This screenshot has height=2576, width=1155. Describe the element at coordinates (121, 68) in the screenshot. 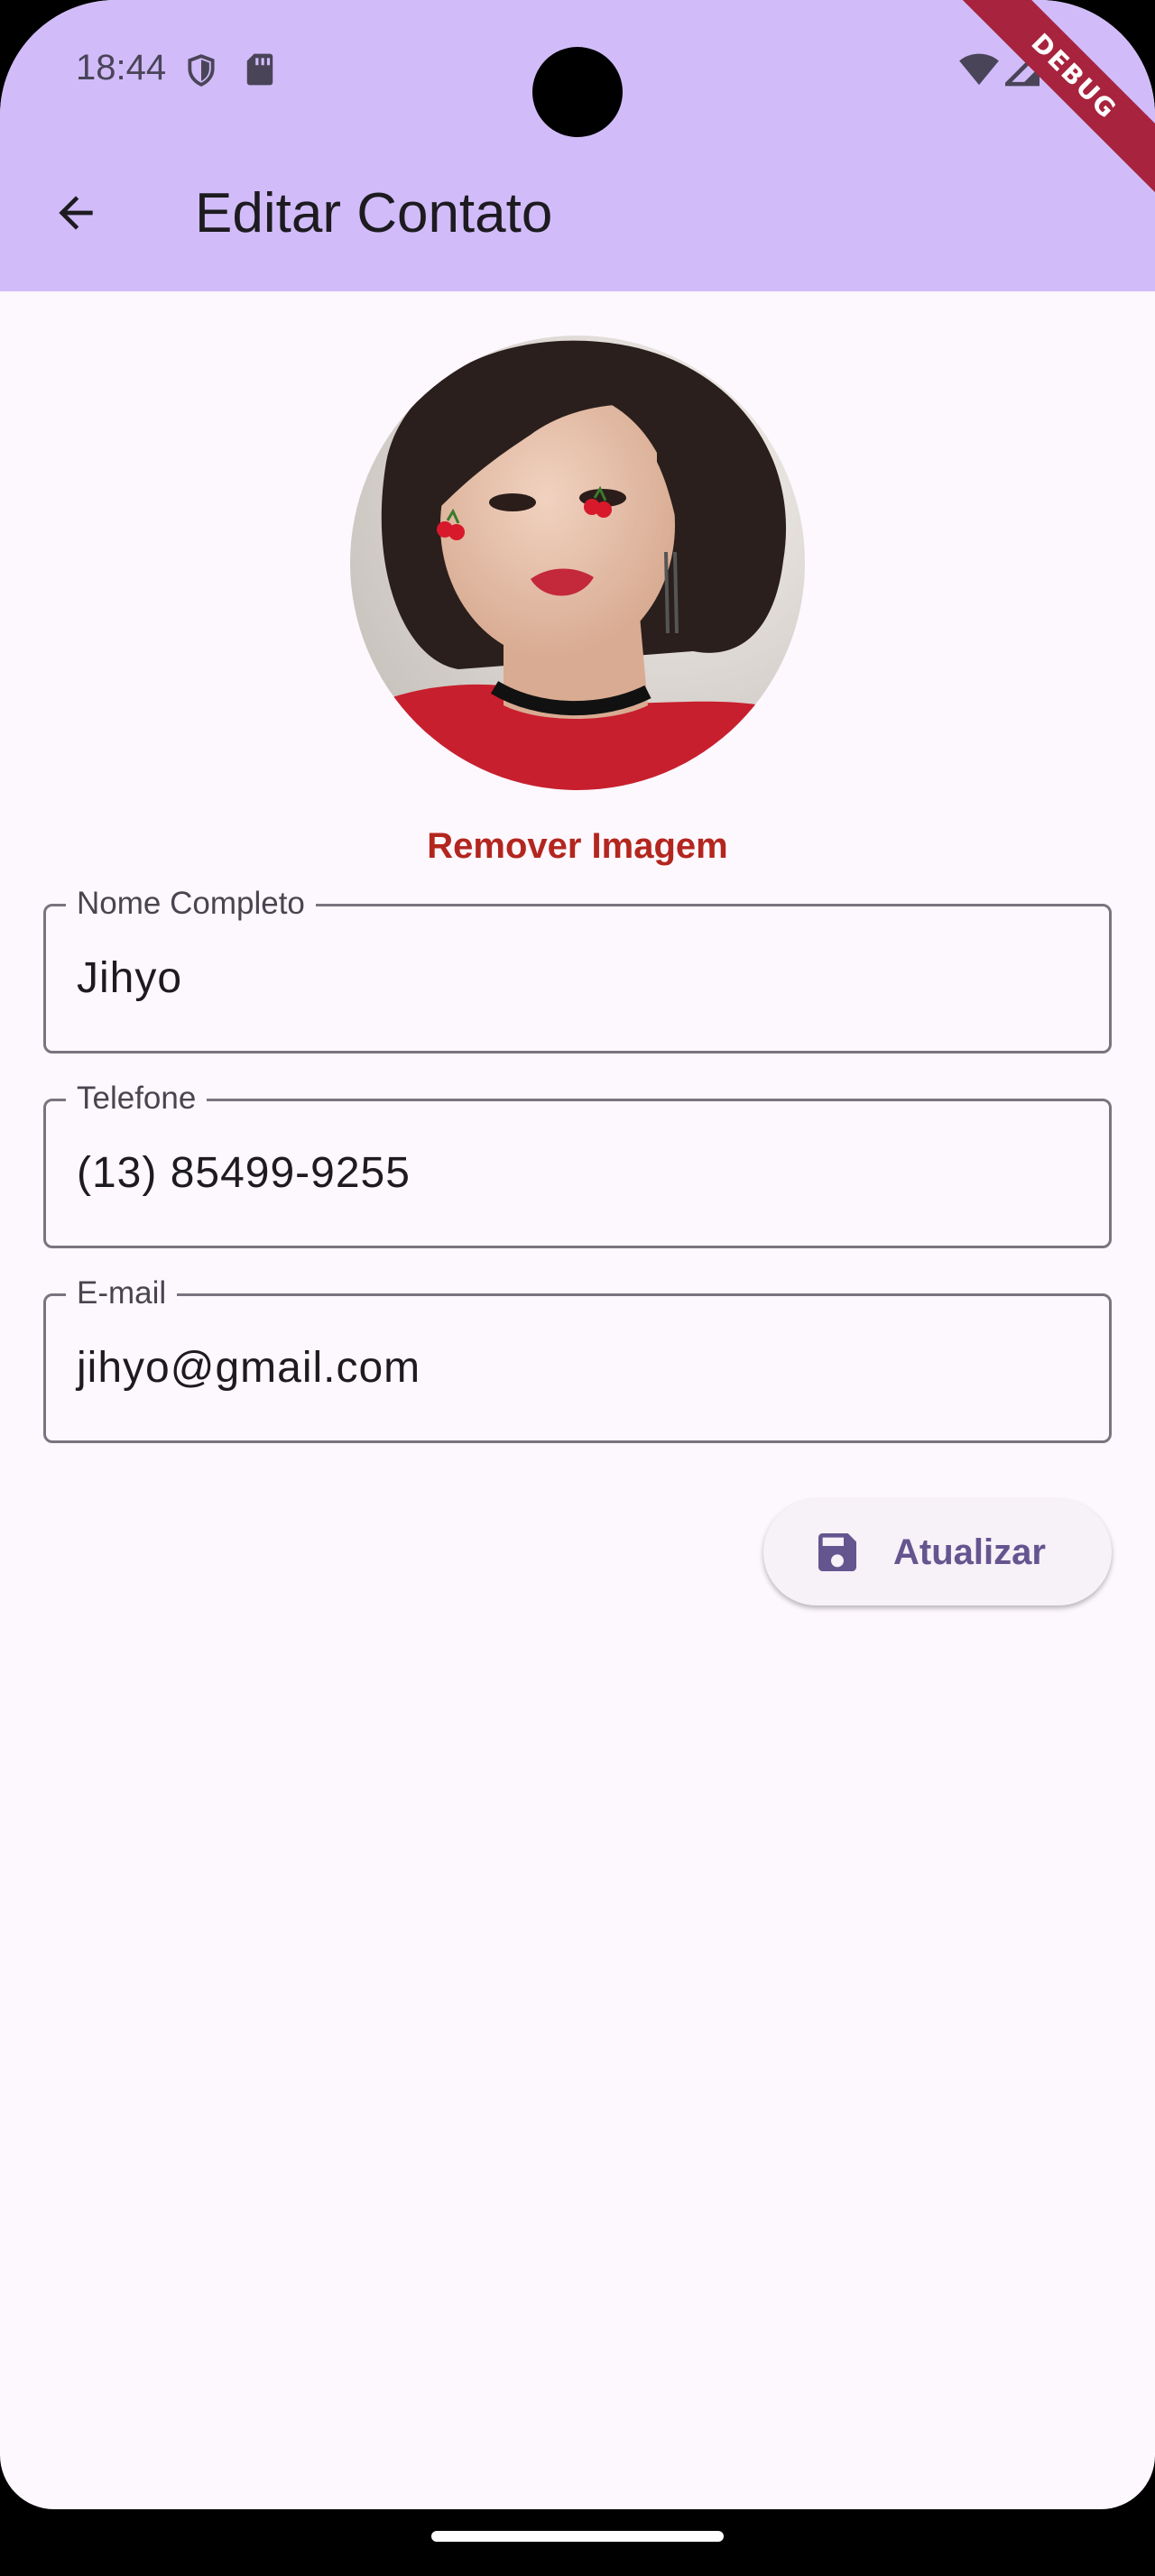

I see `status-time: 18:44` at that location.